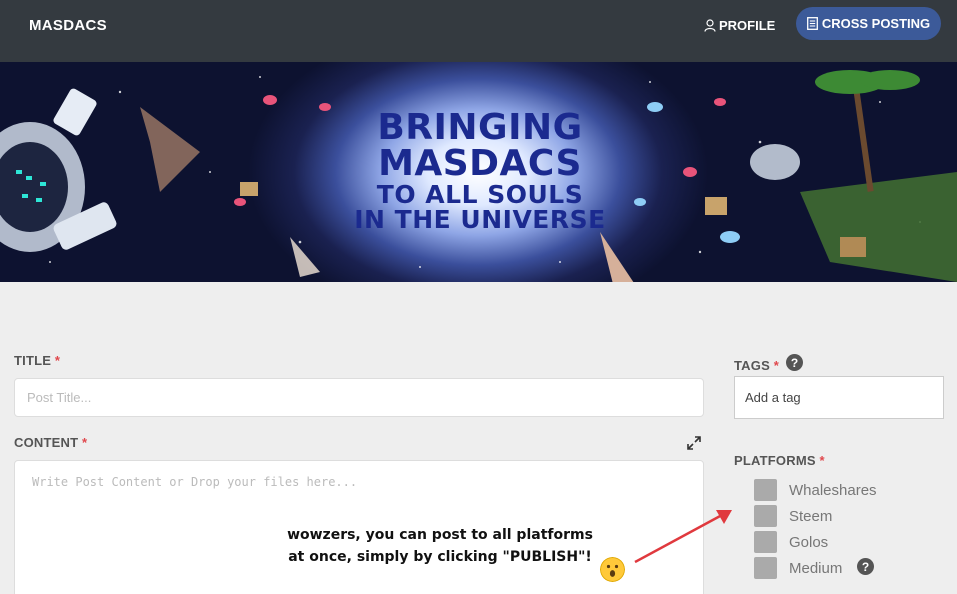 Image resolution: width=957 pixels, height=594 pixels. Describe the element at coordinates (440, 535) in the screenshot. I see `annotation-line-1: wowzers, you can post to all platforms` at that location.